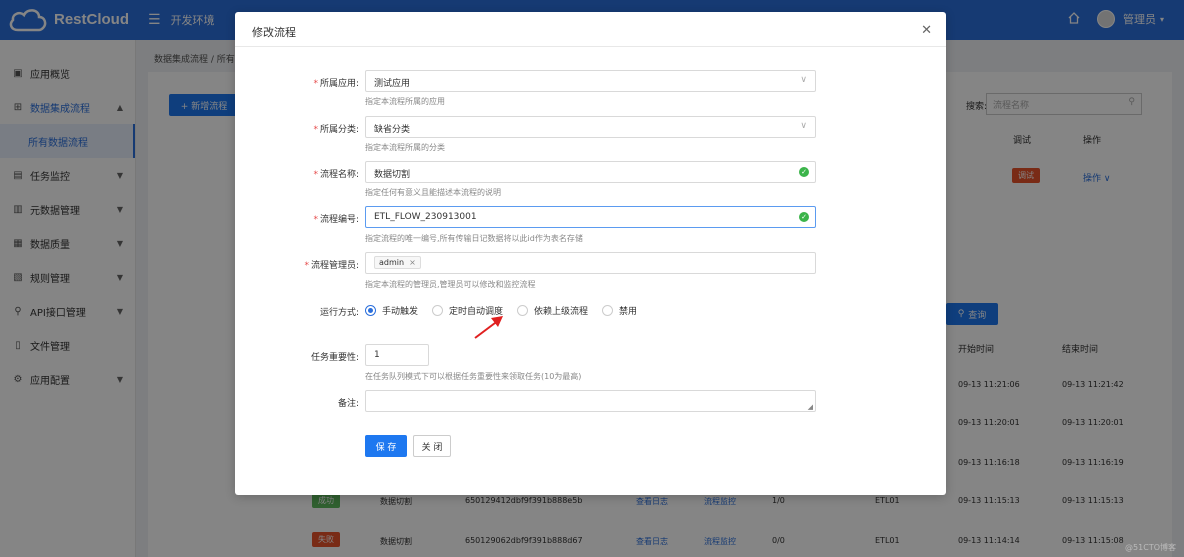 Image resolution: width=1184 pixels, height=557 pixels. I want to click on flow-code-hint: 指定流程的唯一编号,所有传输日记数据将以此id作为表名存储, so click(474, 238).